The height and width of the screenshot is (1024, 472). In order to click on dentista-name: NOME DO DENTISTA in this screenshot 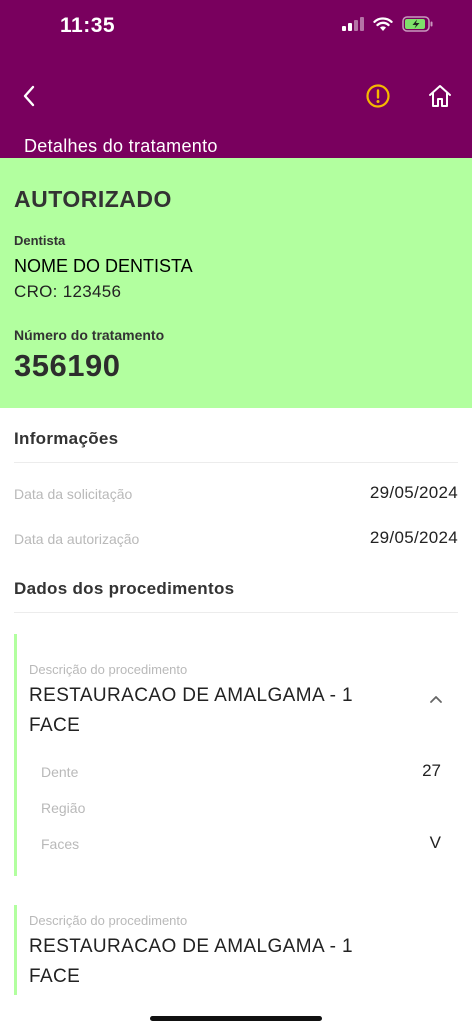, I will do `click(103, 266)`.